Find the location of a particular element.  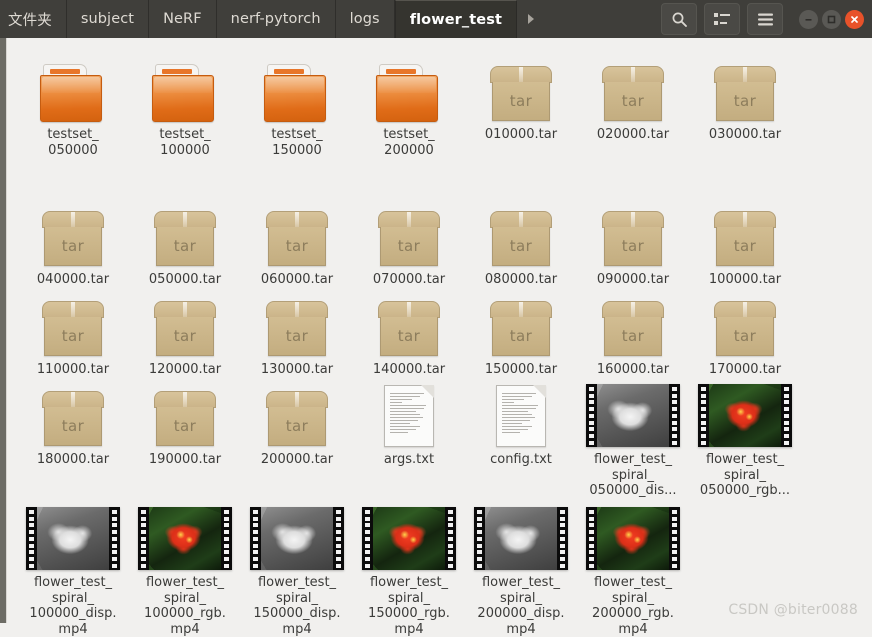

minimize-button is located at coordinates (808, 19).